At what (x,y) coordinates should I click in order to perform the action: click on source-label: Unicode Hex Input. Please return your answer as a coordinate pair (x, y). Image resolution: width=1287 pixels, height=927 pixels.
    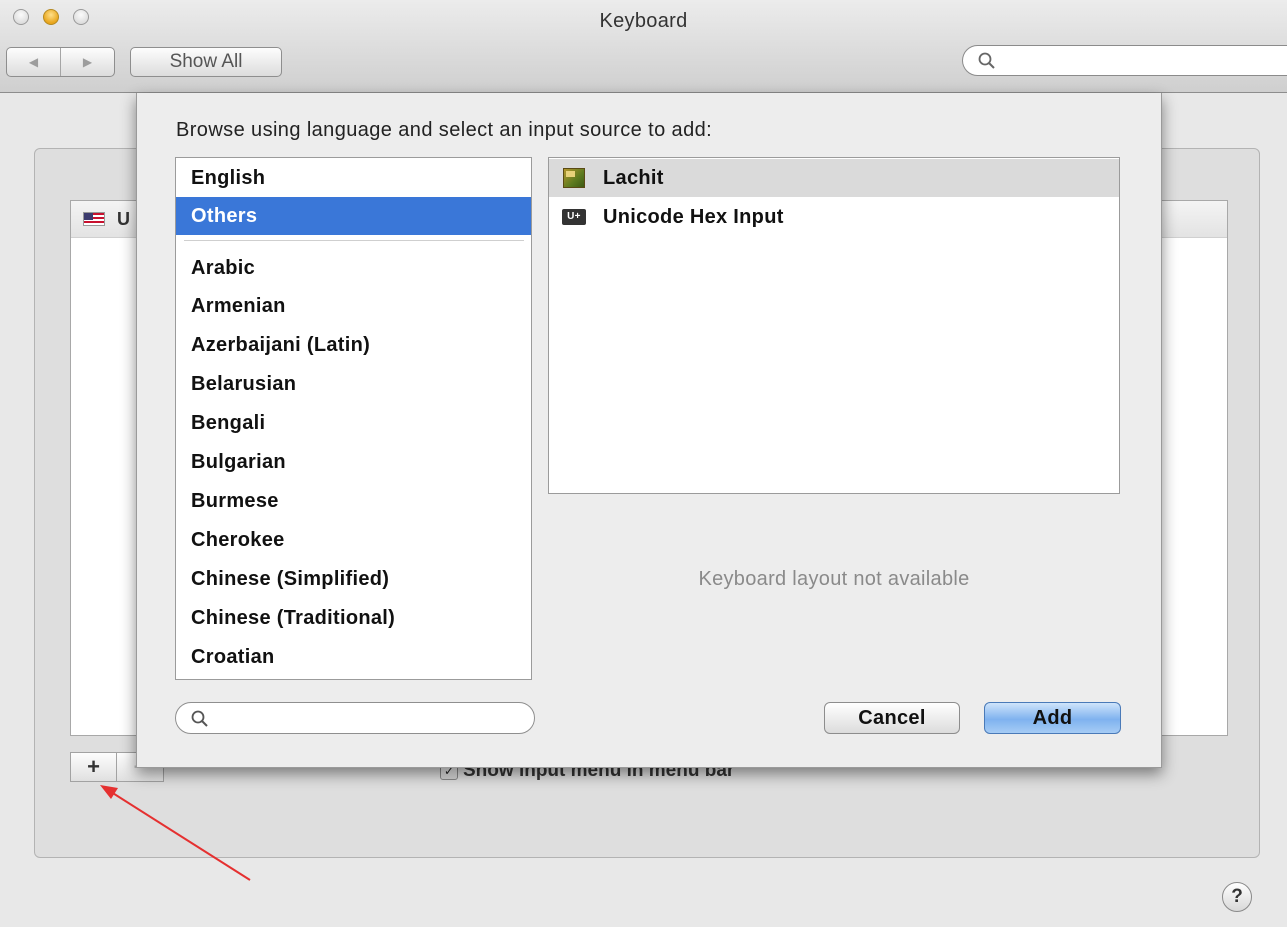
    Looking at the image, I should click on (693, 217).